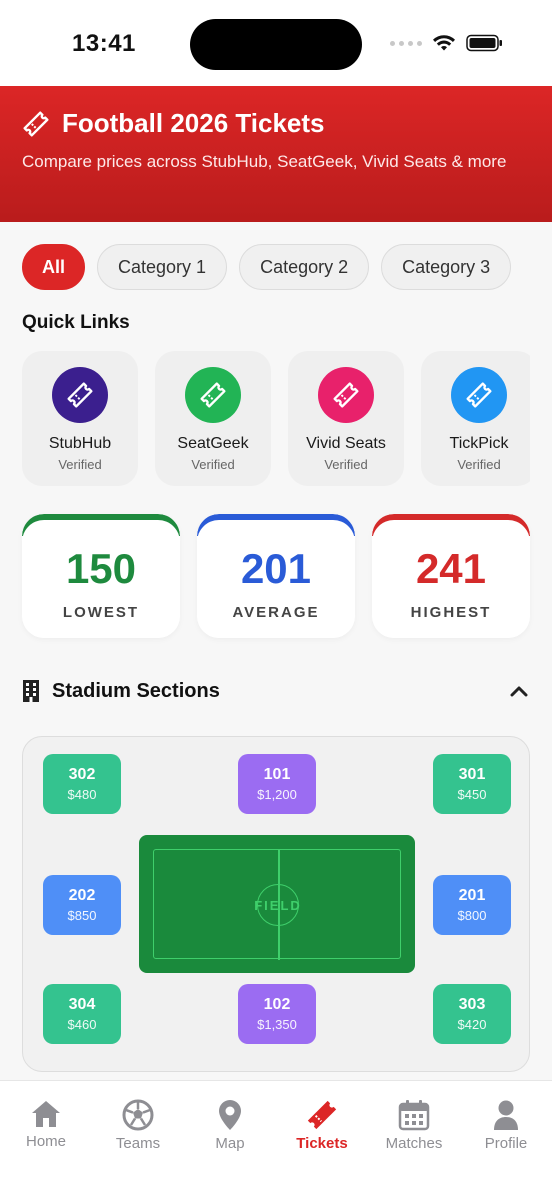  I want to click on tab-tickets: Tickets, so click(322, 1125).